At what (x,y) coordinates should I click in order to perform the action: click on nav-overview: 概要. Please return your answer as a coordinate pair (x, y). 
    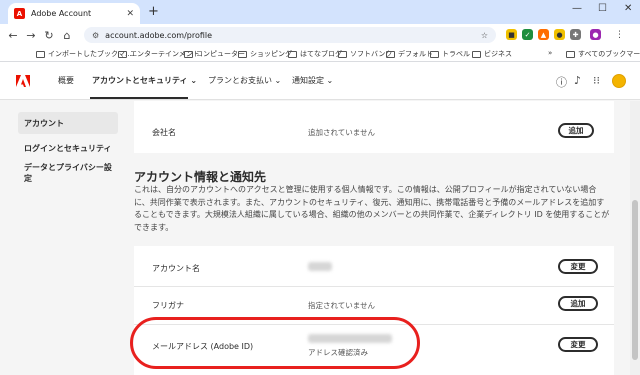
    Looking at the image, I should click on (66, 80).